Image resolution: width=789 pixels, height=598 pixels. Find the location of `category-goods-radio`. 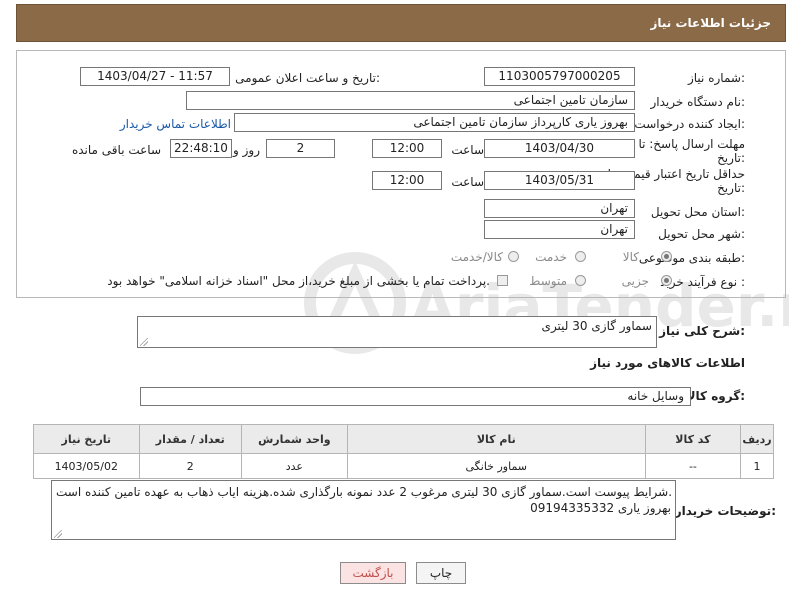

category-goods-radio is located at coordinates (666, 256).